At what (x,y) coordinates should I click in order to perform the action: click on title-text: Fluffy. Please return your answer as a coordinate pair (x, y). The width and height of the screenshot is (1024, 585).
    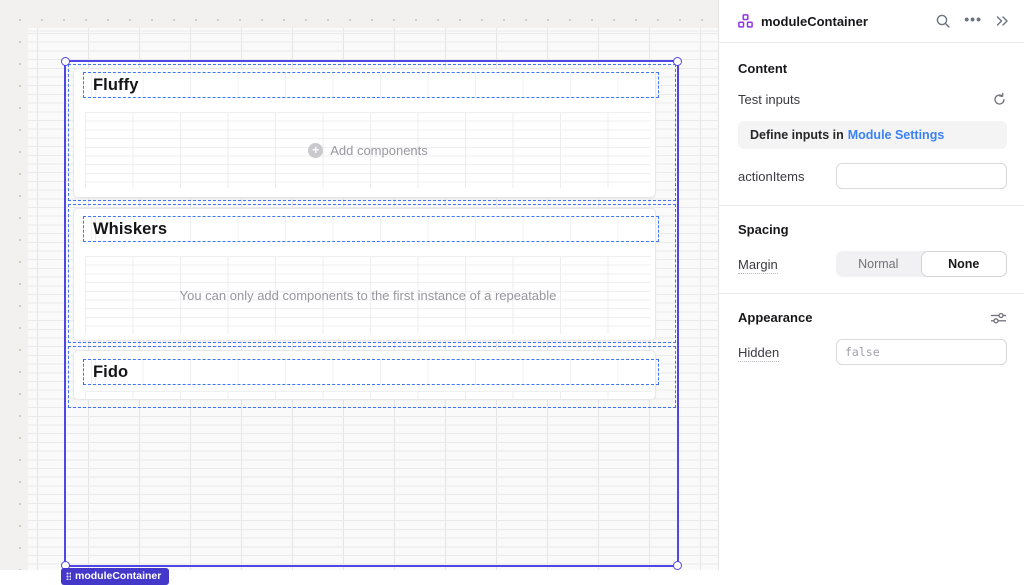
    Looking at the image, I should click on (116, 84).